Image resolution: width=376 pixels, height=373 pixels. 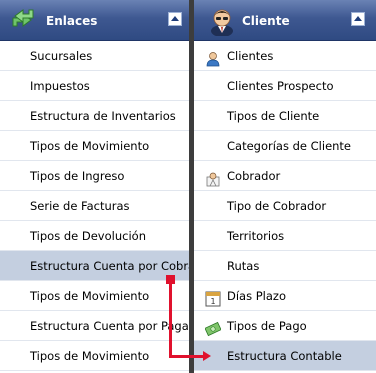 I want to click on cliente-title: Cliente, so click(x=266, y=21).